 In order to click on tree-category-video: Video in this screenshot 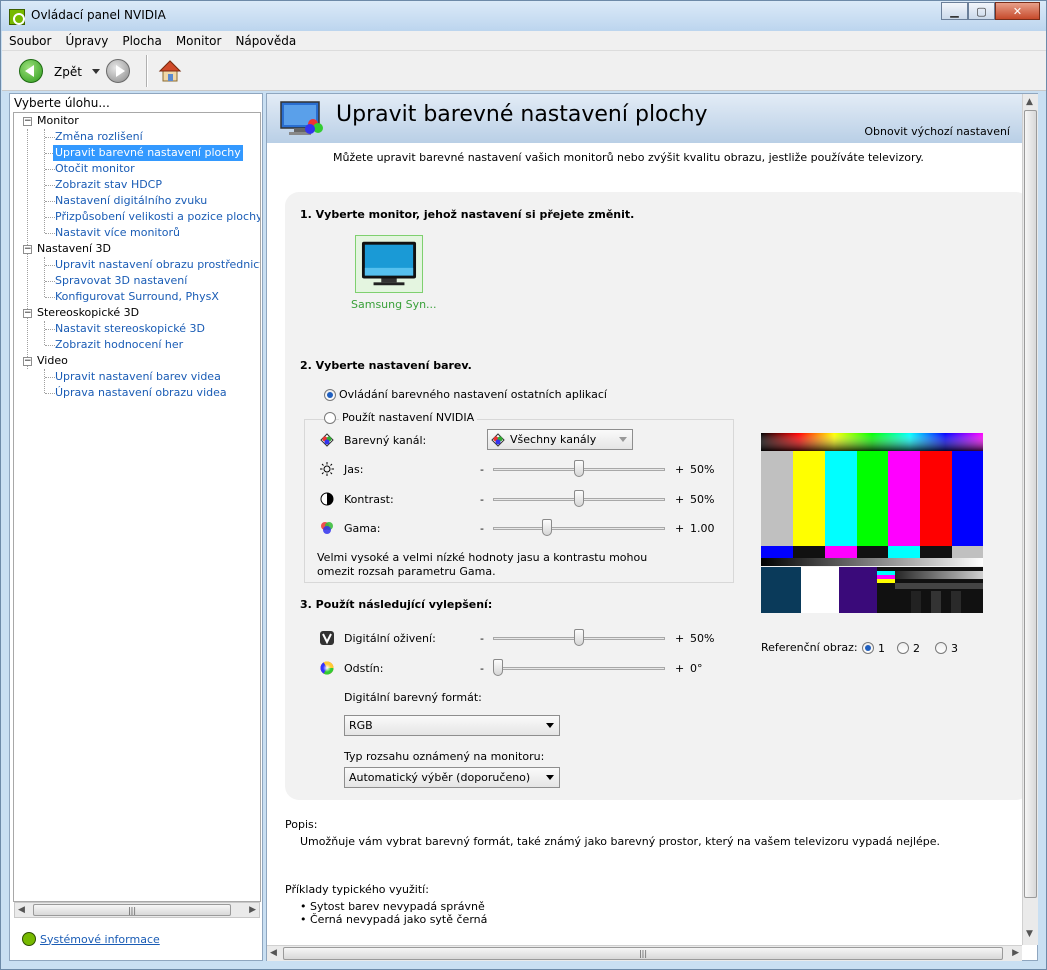, I will do `click(52, 361)`.